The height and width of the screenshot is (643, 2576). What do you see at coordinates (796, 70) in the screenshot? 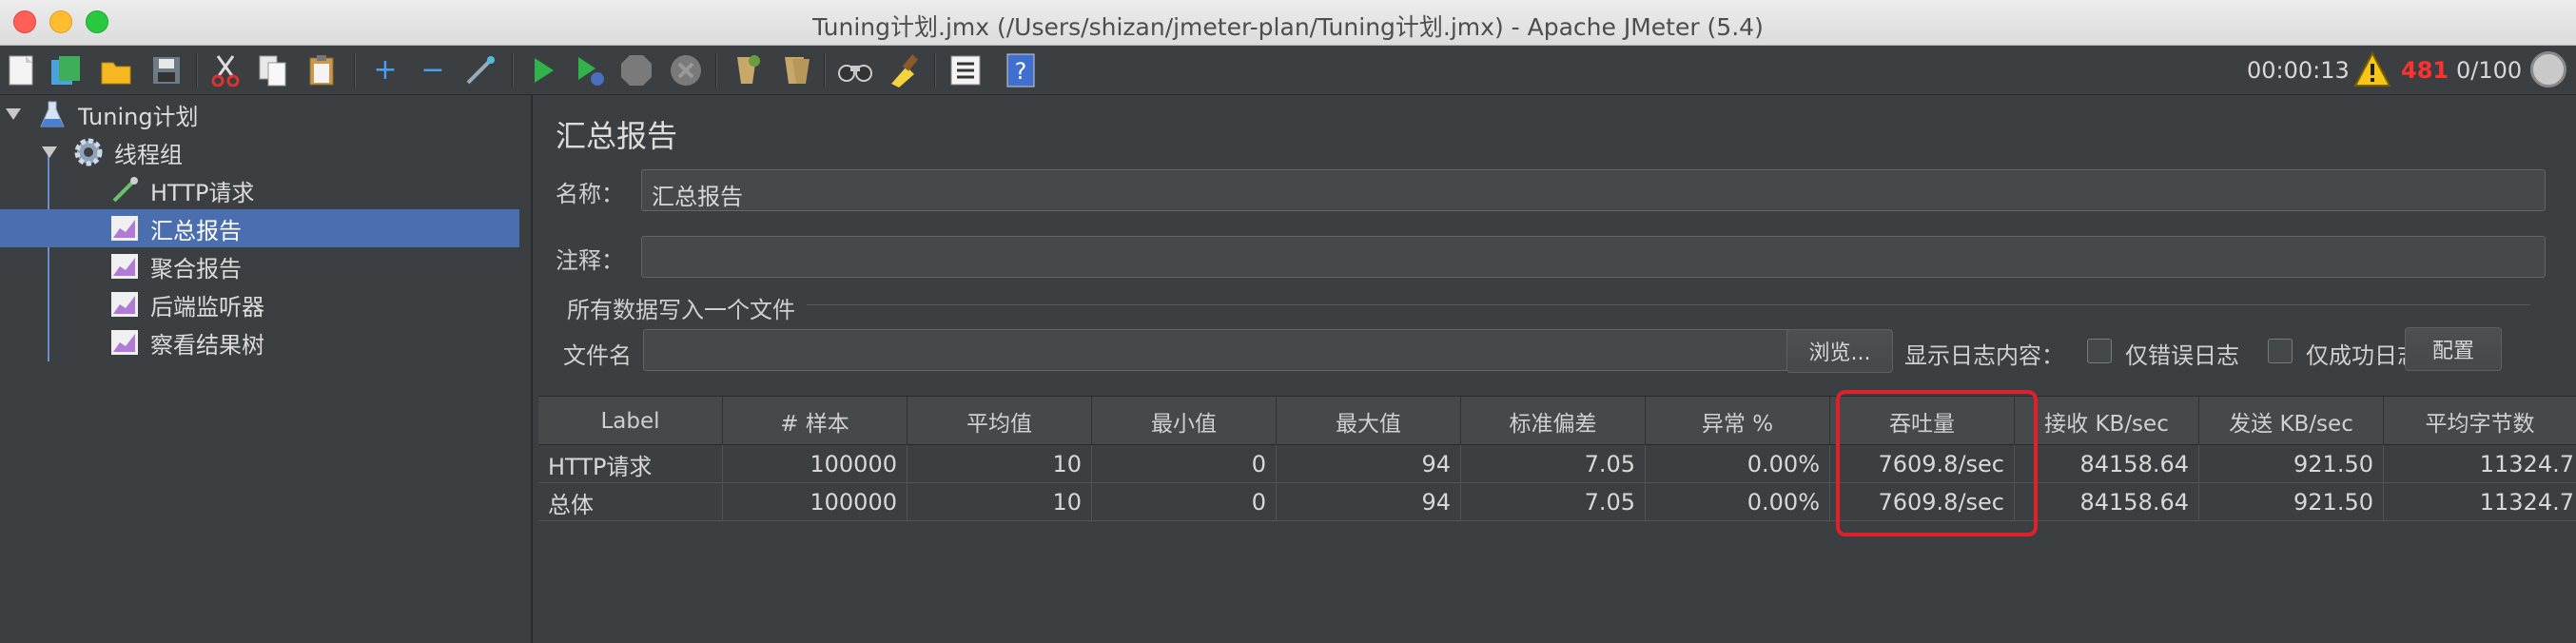
I see `clear-all-icon` at bounding box center [796, 70].